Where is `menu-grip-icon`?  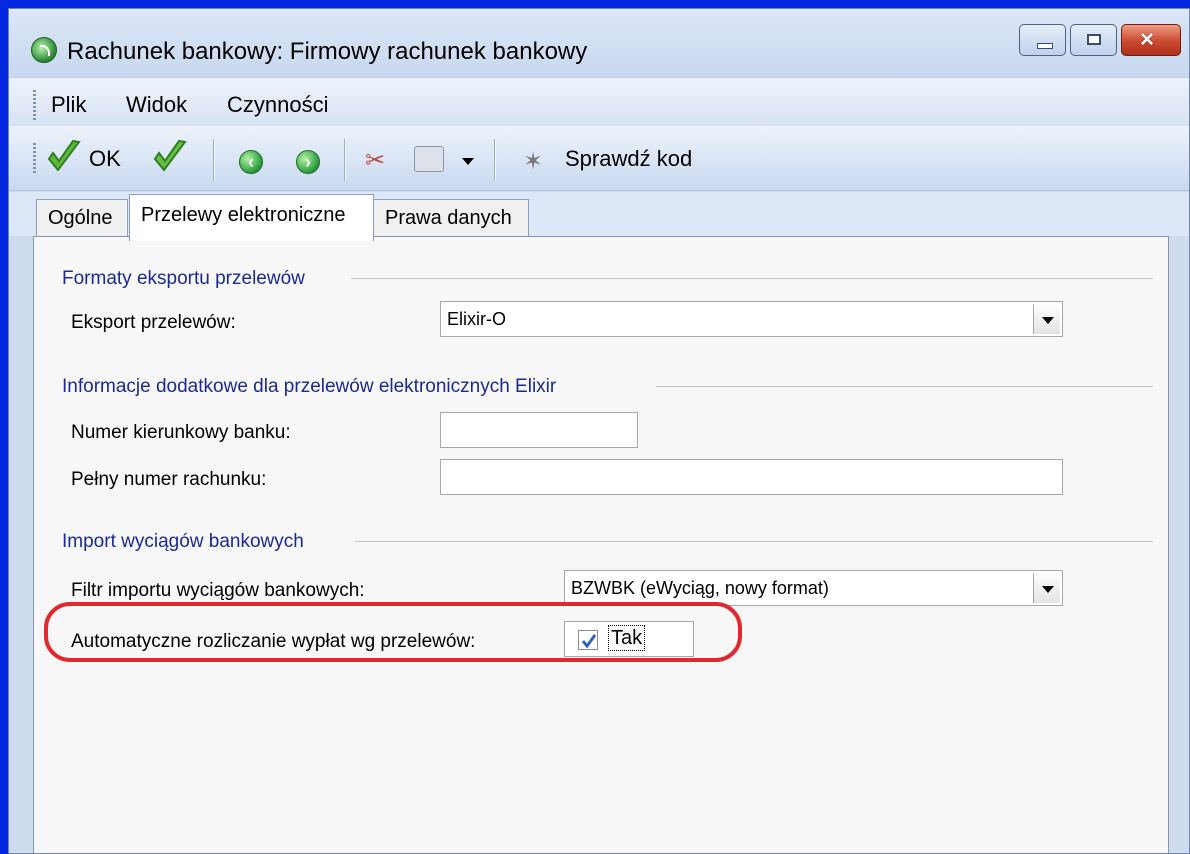 menu-grip-icon is located at coordinates (34, 105).